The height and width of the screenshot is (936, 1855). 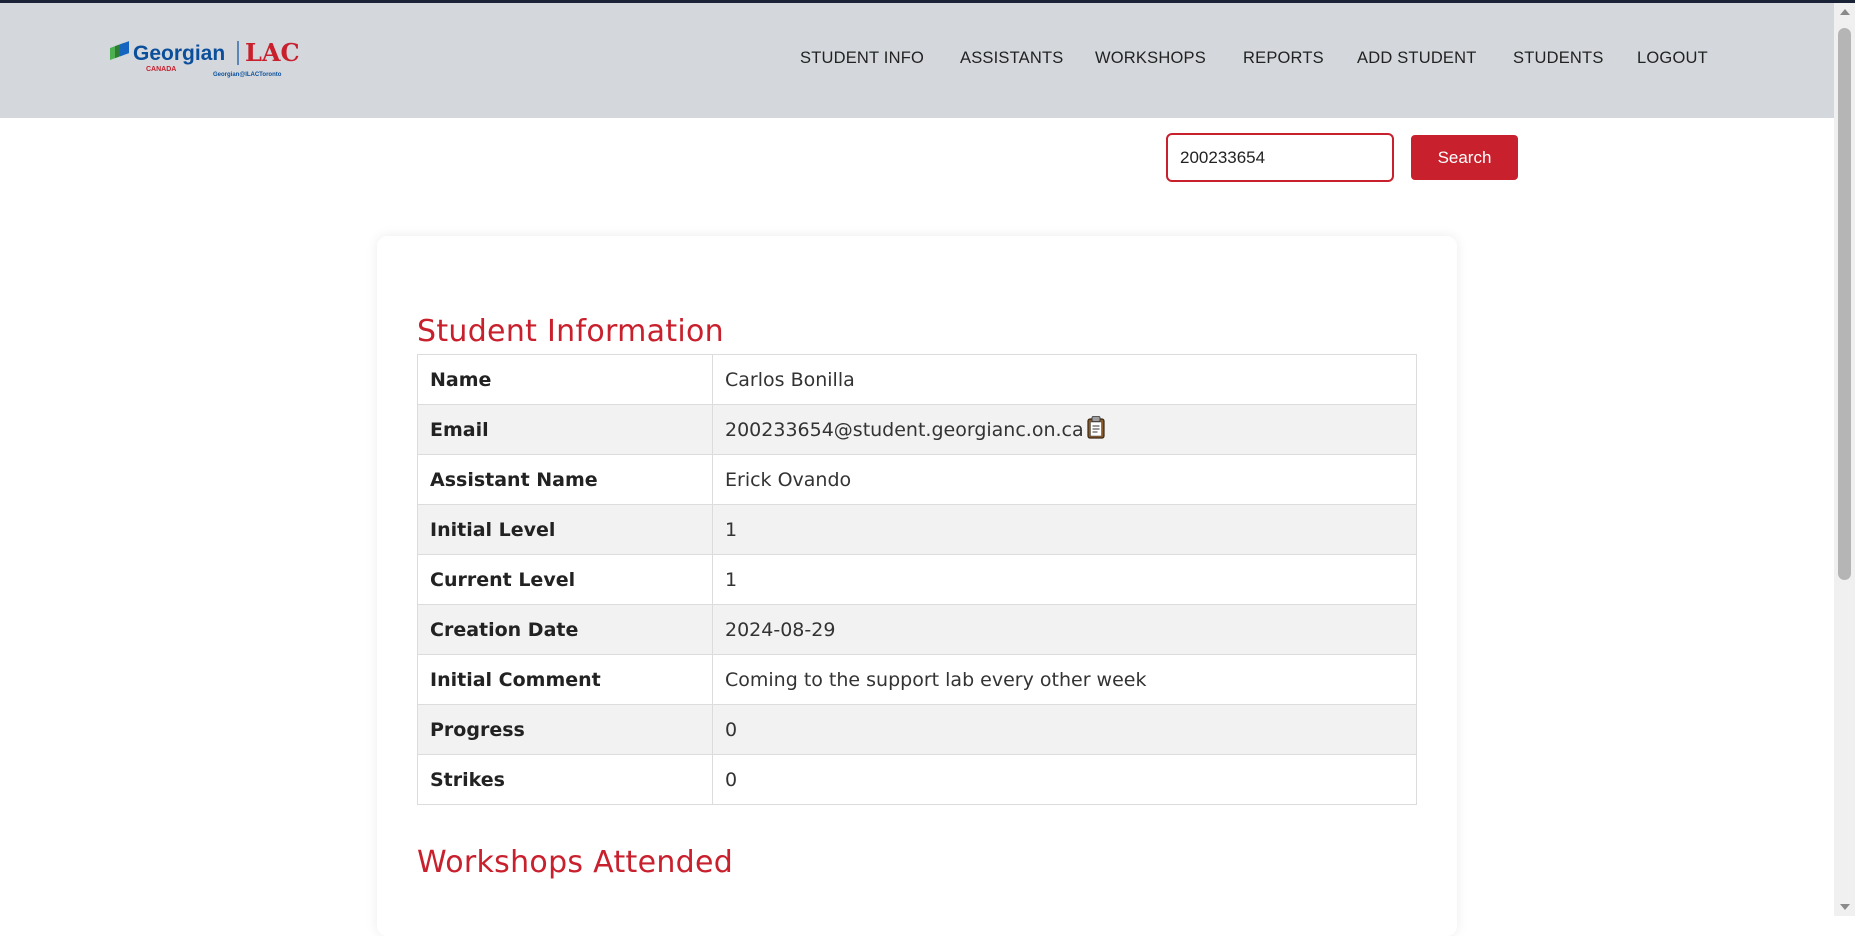 What do you see at coordinates (575, 862) in the screenshot?
I see `workshops-attended-title: Workshops Attended` at bounding box center [575, 862].